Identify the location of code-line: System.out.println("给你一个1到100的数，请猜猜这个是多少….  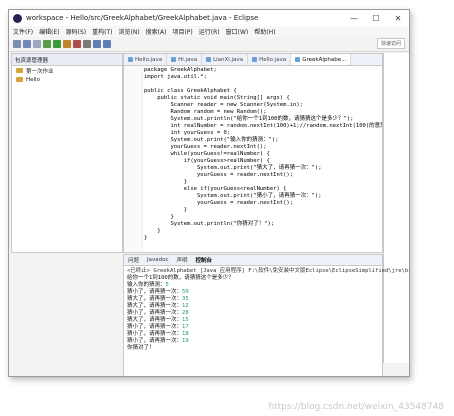
(249, 119).